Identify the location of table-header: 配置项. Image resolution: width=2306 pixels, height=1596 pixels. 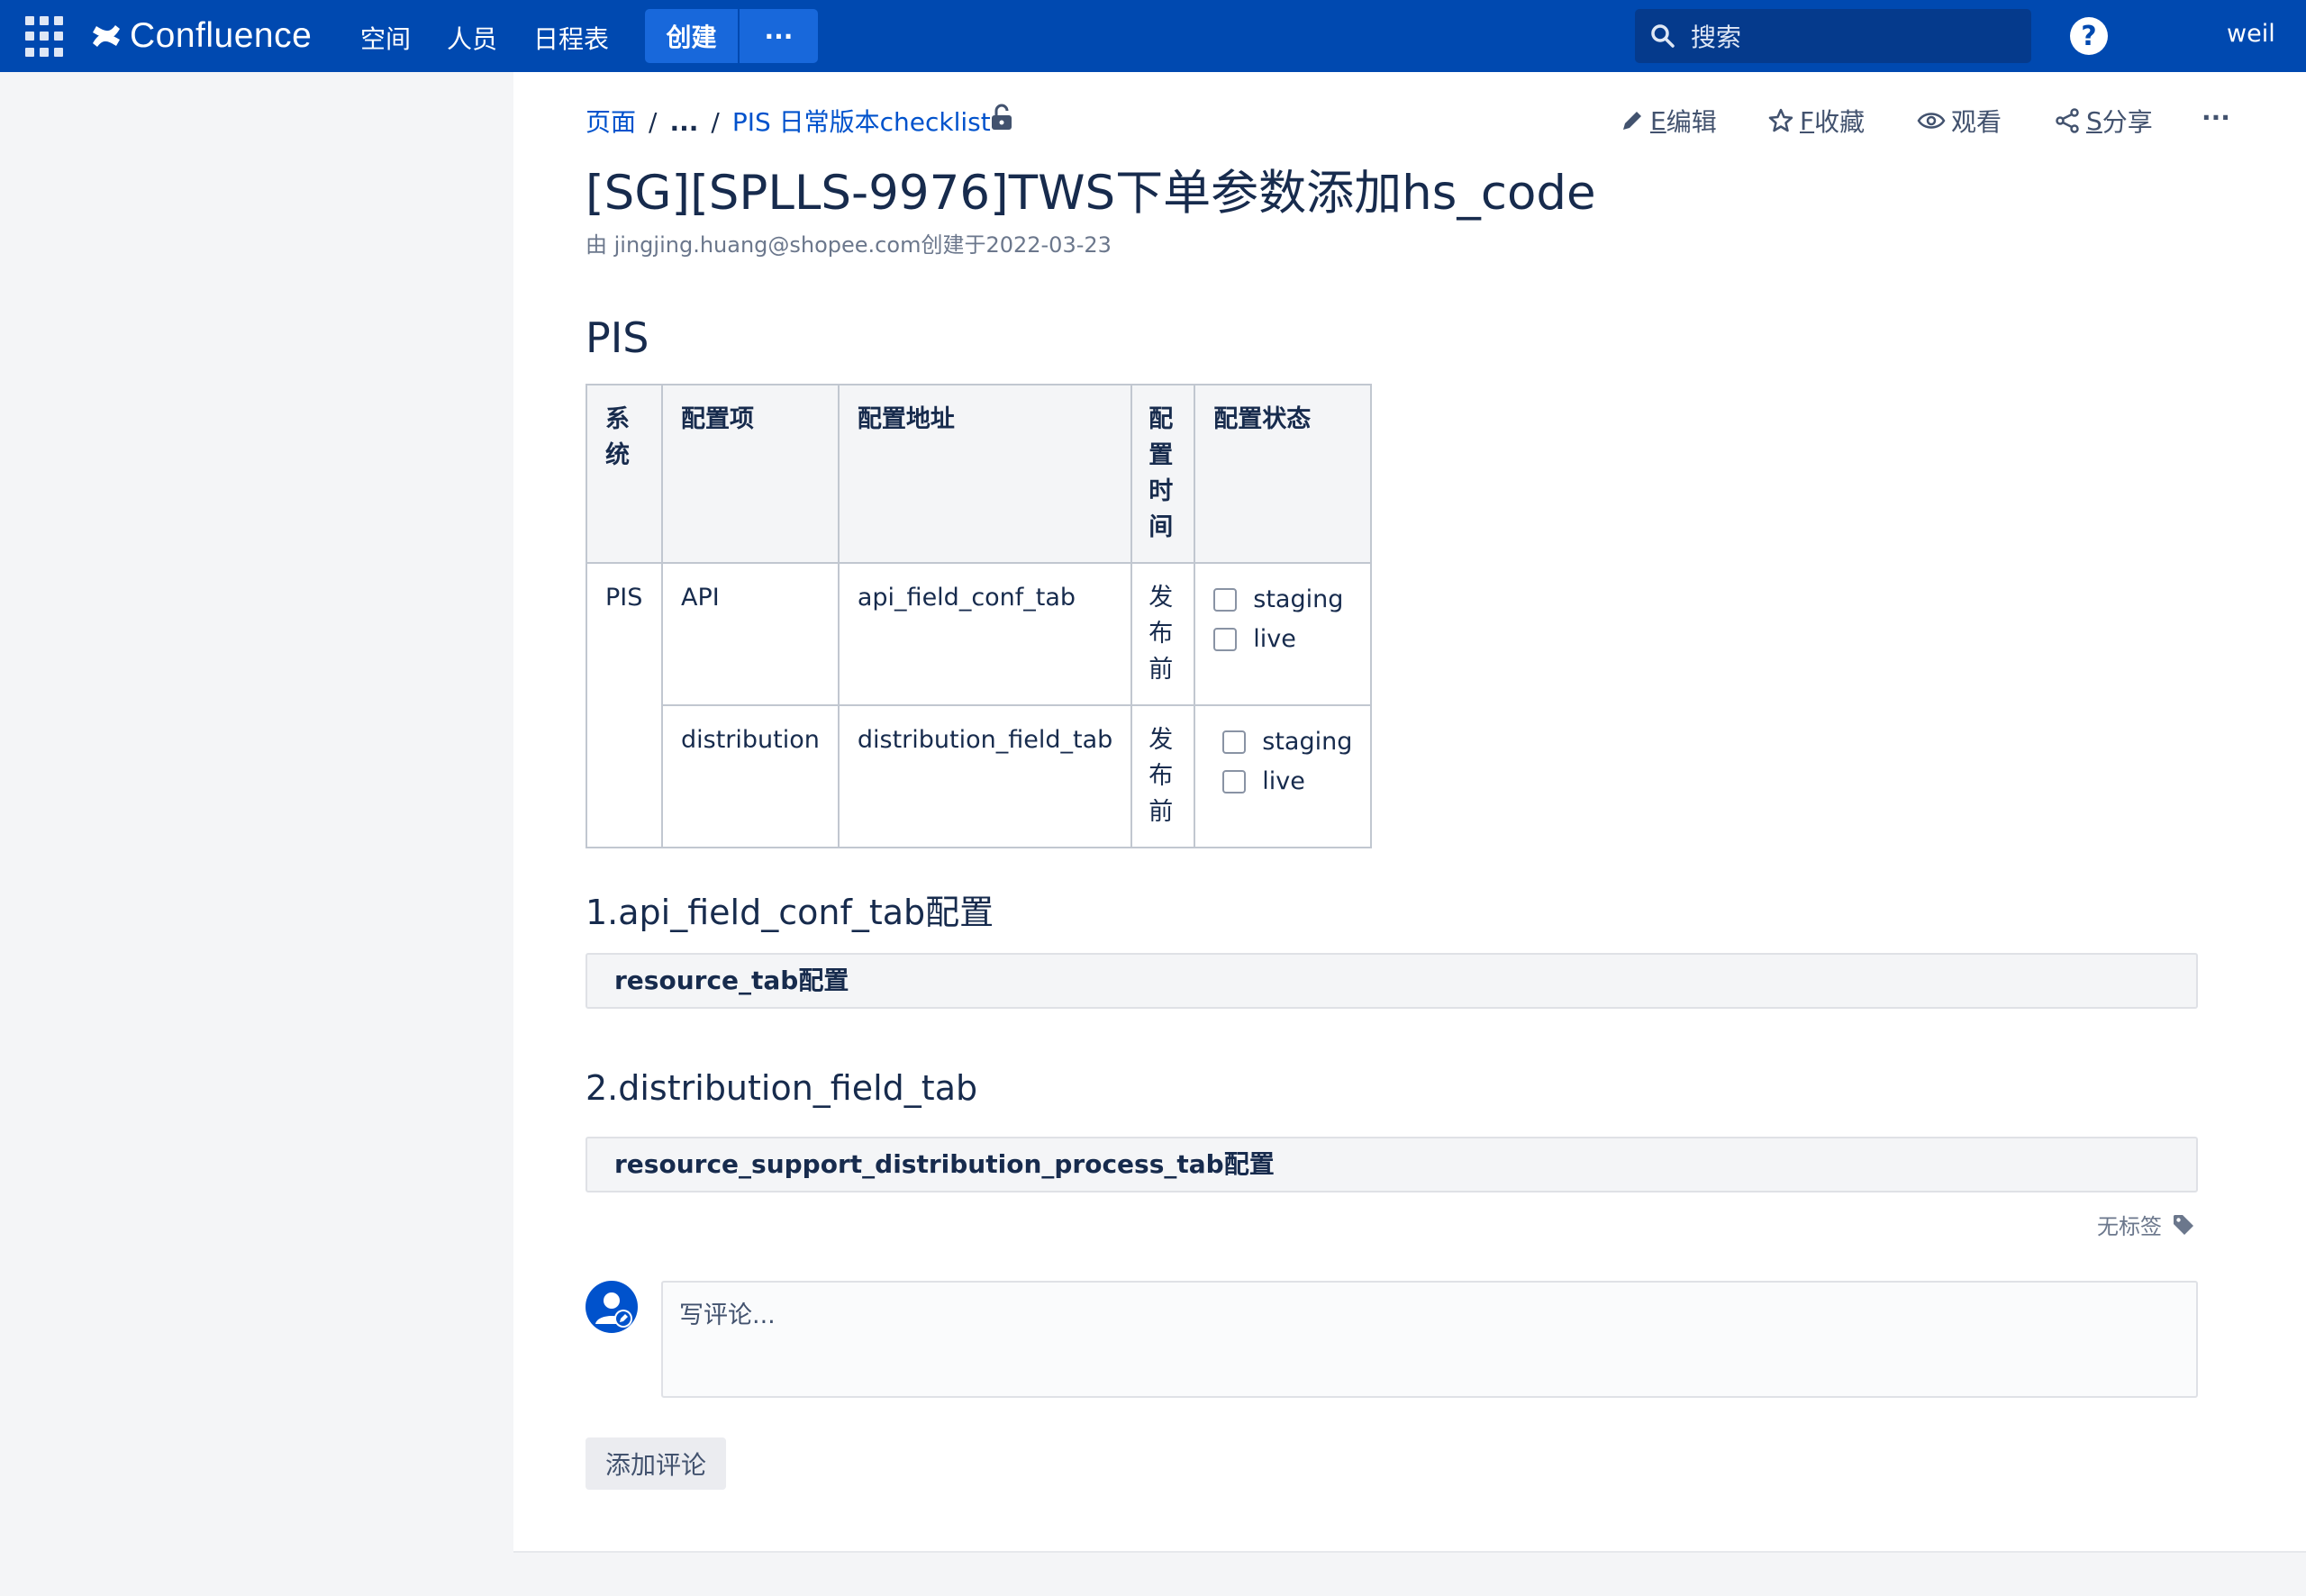
(750, 474).